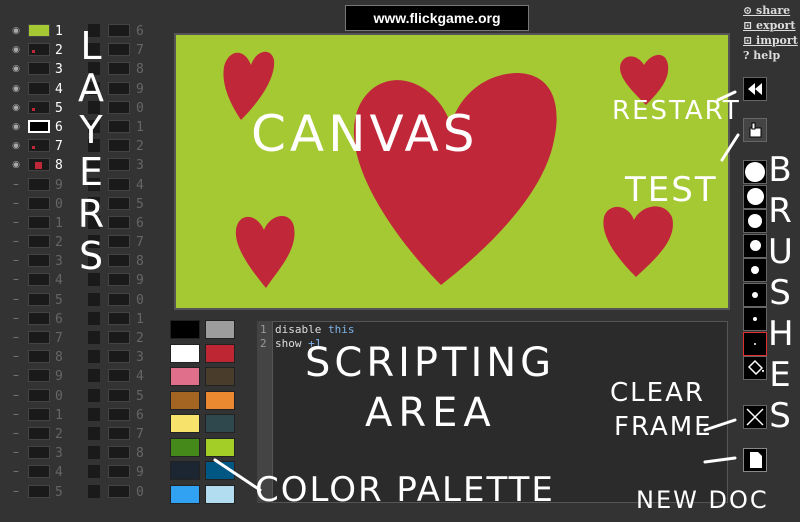 The width and height of the screenshot is (800, 522). I want to click on arrow-newdoc, so click(720, 460).